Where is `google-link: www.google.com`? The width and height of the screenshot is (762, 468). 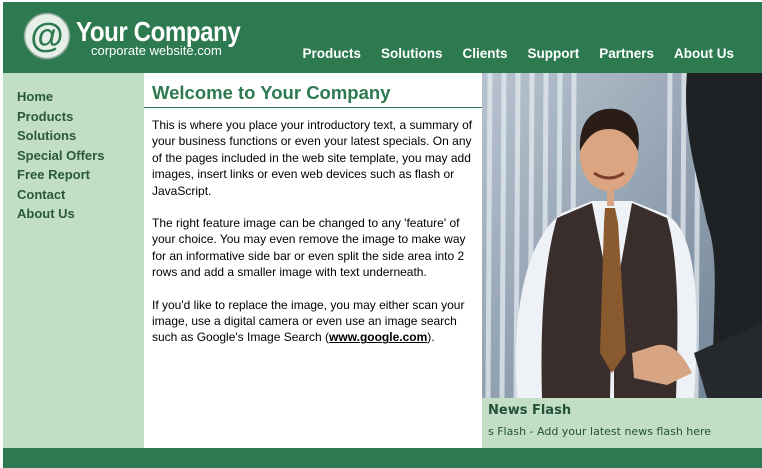
google-link: www.google.com is located at coordinates (378, 337).